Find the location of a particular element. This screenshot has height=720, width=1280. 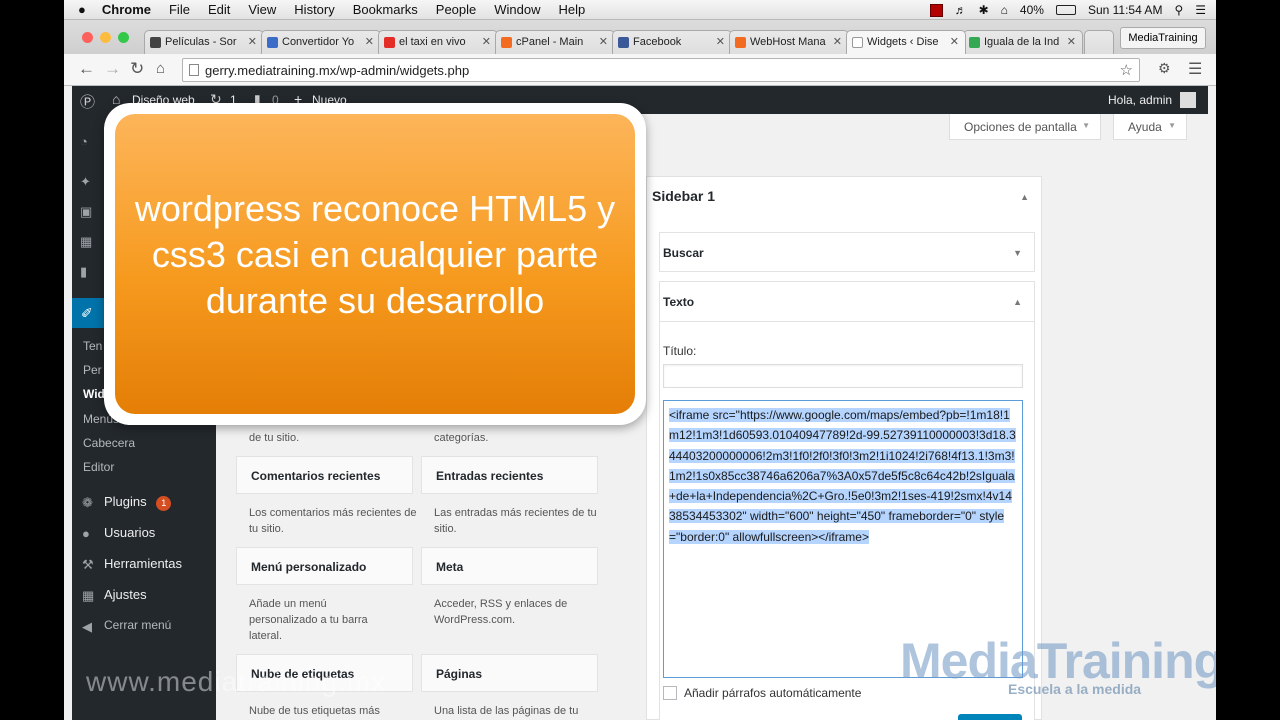

spotlight-icon: ⚲ is located at coordinates (1178, 10).